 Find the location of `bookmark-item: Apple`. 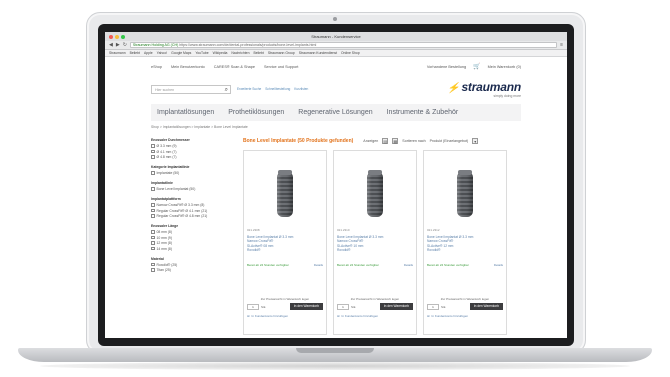

bookmark-item: Apple is located at coordinates (148, 53).